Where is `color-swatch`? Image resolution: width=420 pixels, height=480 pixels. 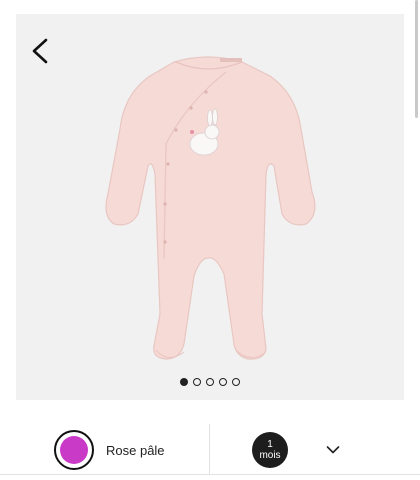 color-swatch is located at coordinates (74, 450).